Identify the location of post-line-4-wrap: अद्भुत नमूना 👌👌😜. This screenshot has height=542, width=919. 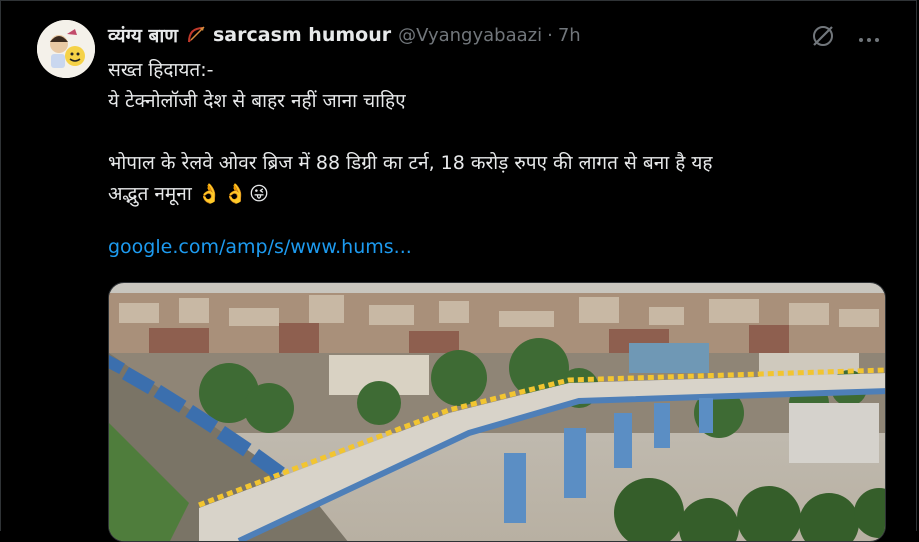
(488, 194).